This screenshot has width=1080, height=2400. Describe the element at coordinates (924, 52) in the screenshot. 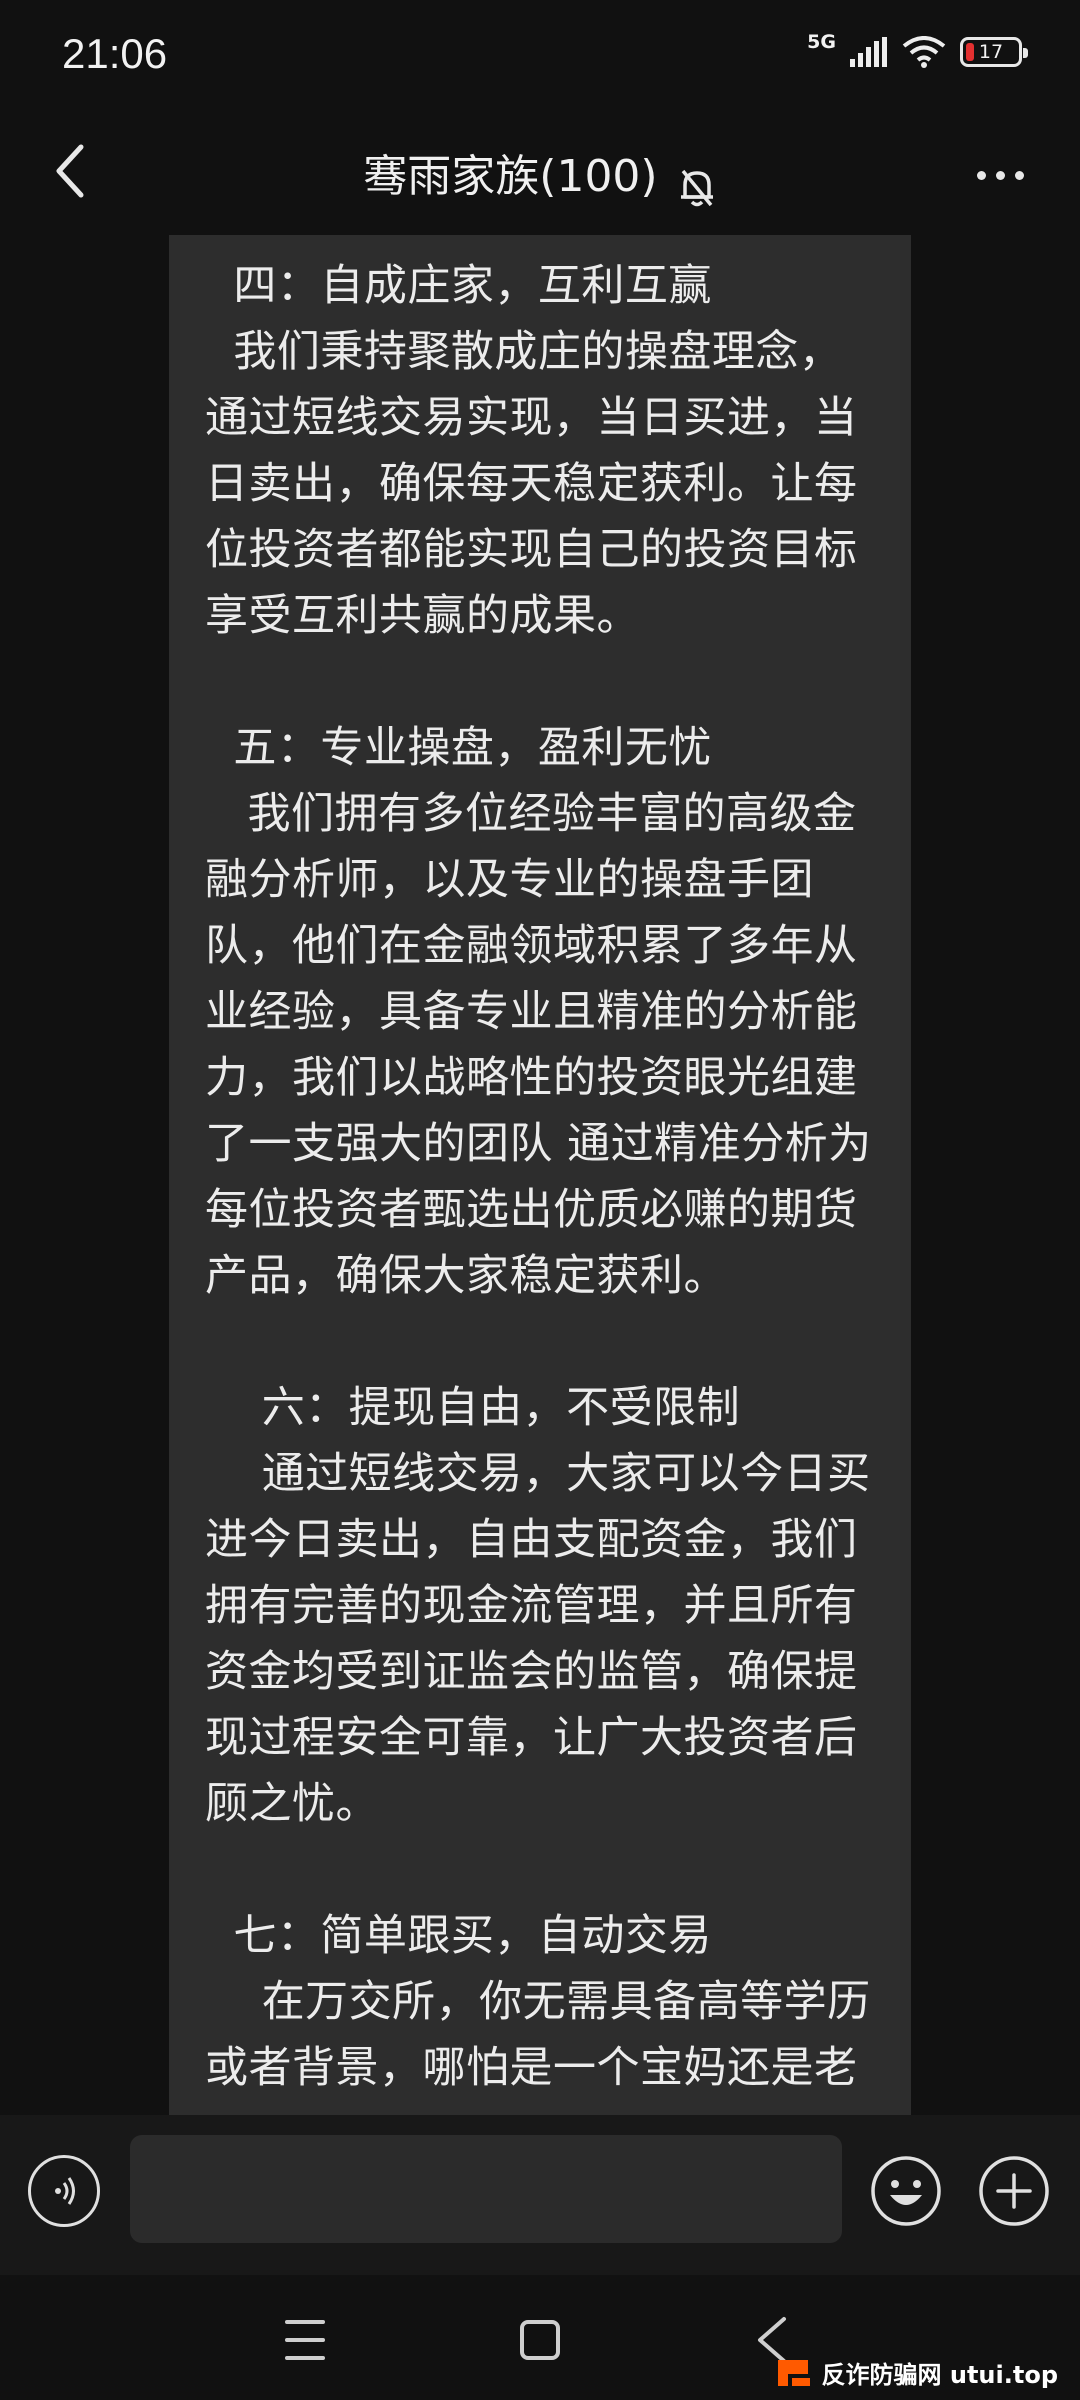

I see `wifi-icon` at that location.